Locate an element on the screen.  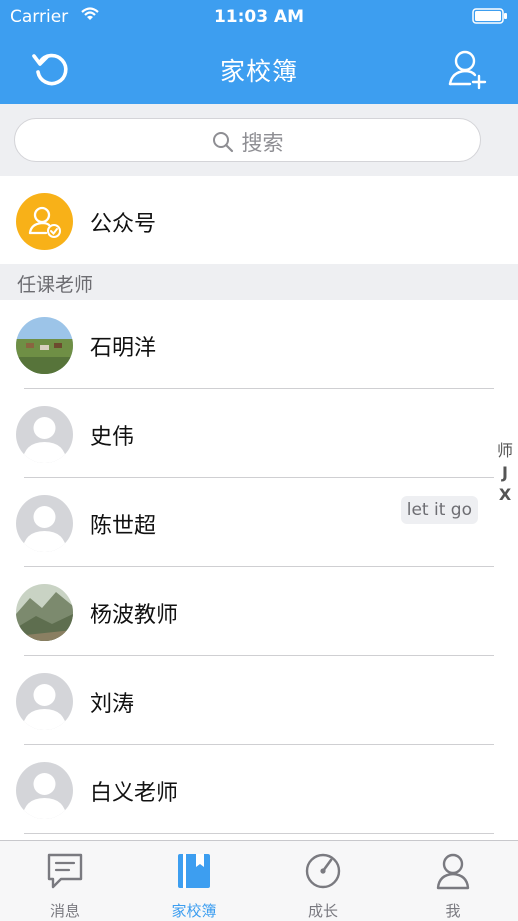
app-header: Carrier 11:03 AM 家校簿 is located at coordinates (259, 52).